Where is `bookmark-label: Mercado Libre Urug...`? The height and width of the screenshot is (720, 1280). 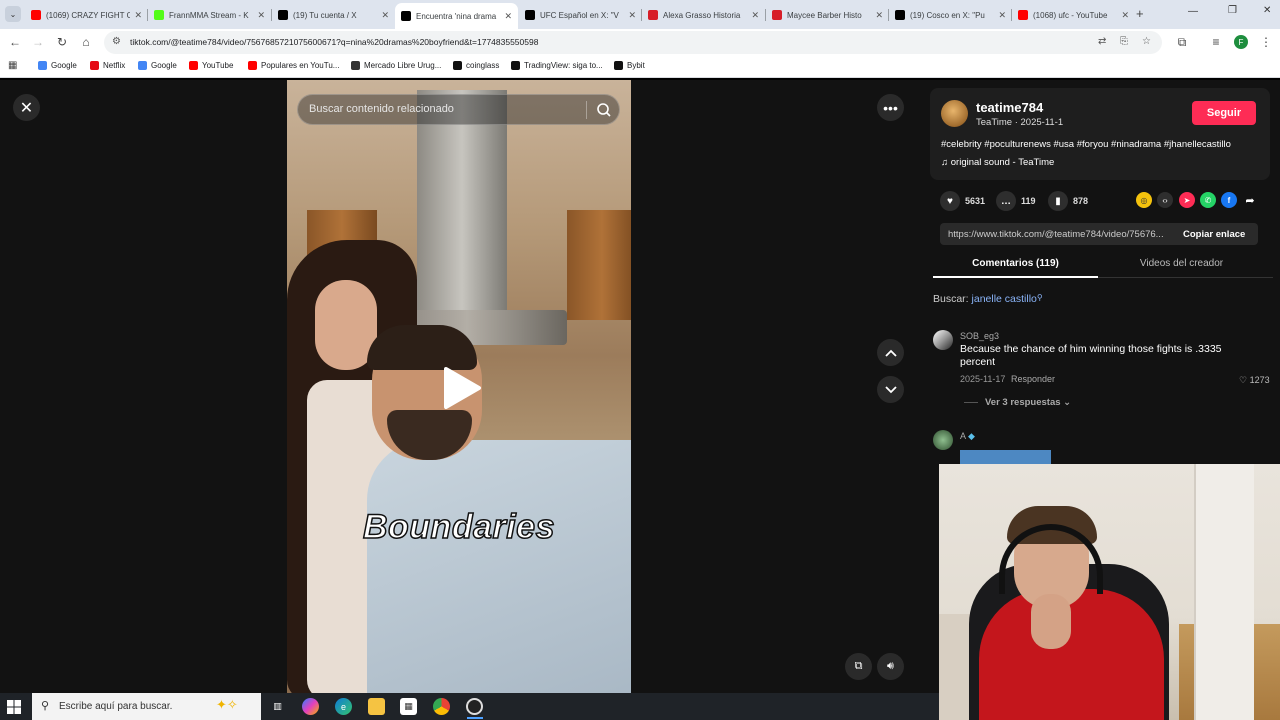
bookmark-label: Mercado Libre Urug... is located at coordinates (402, 65).